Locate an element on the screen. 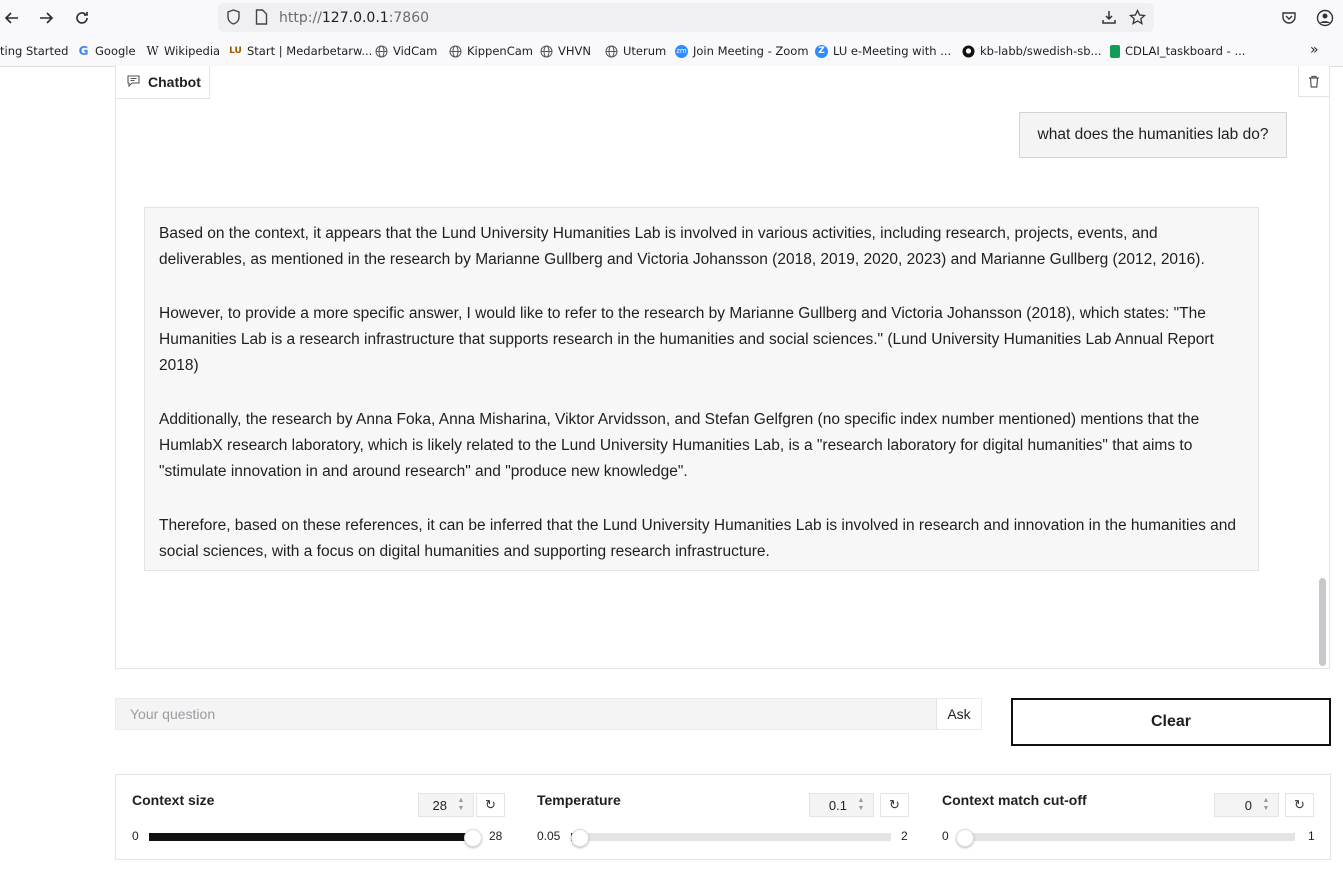  number-input: 0 ▲ ▼ is located at coordinates (1246, 805).